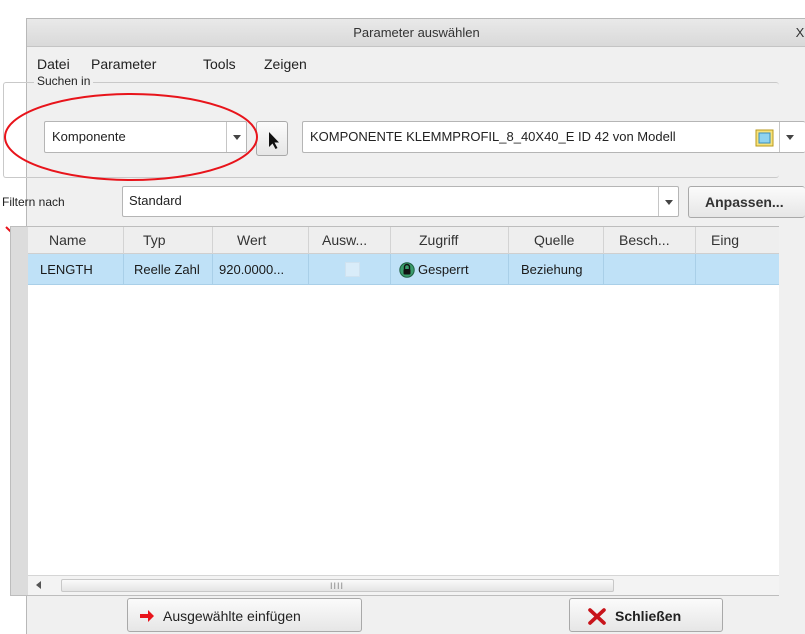  Describe the element at coordinates (76, 240) in the screenshot. I see `column-header-name: Name` at that location.